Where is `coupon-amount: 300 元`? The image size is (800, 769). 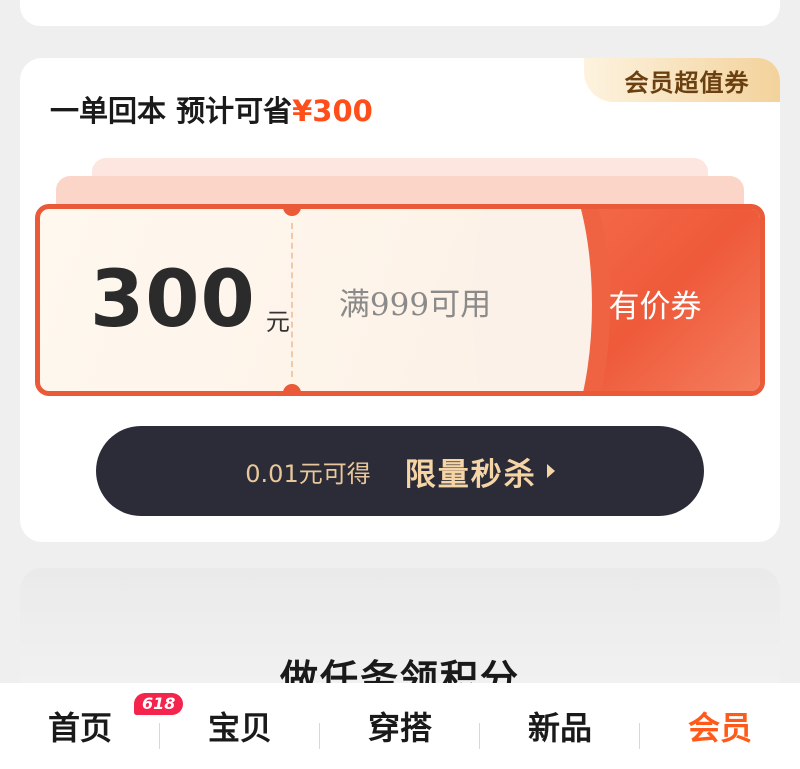 coupon-amount: 300 元 is located at coordinates (190, 300).